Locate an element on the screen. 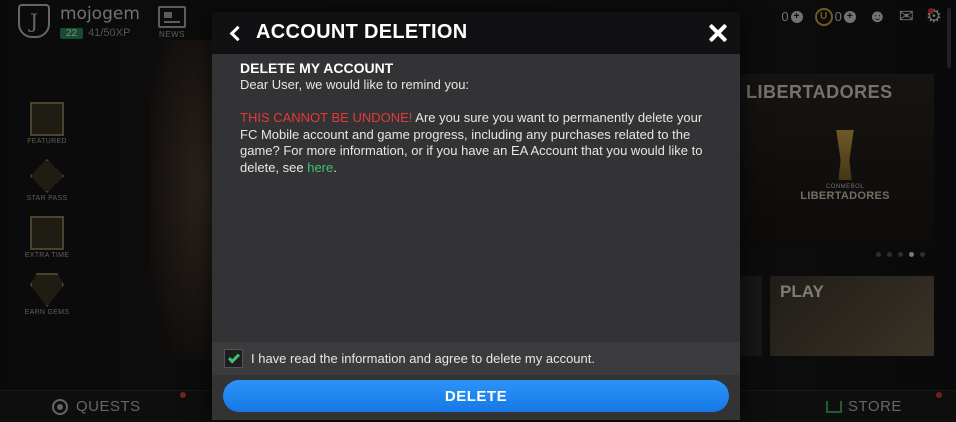 The width and height of the screenshot is (956, 422). checkmark-icon is located at coordinates (233, 357).